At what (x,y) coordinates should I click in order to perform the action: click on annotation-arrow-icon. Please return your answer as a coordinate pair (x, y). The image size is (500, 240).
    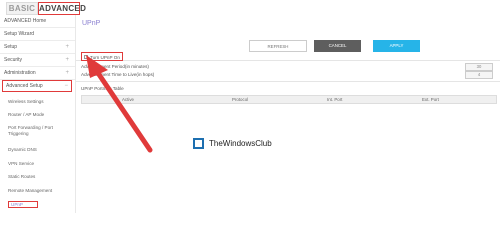
    Looking at the image, I should click on (119, 104).